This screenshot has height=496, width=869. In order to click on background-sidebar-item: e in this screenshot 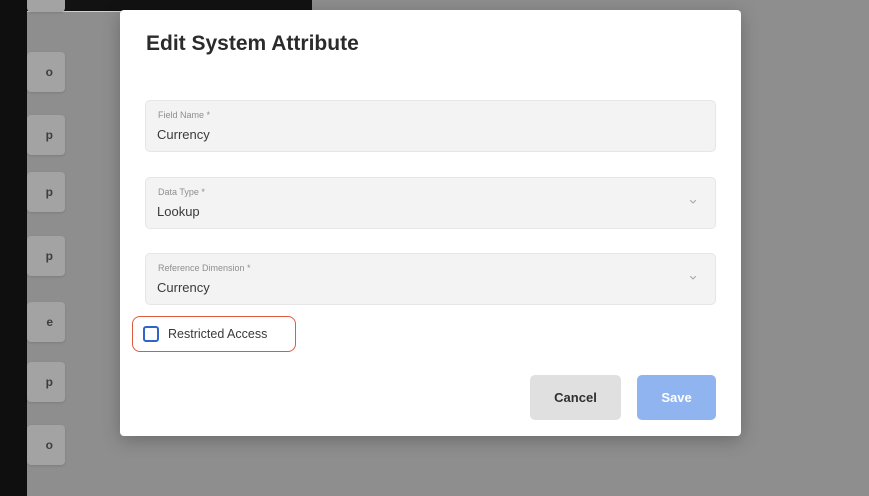, I will do `click(46, 322)`.